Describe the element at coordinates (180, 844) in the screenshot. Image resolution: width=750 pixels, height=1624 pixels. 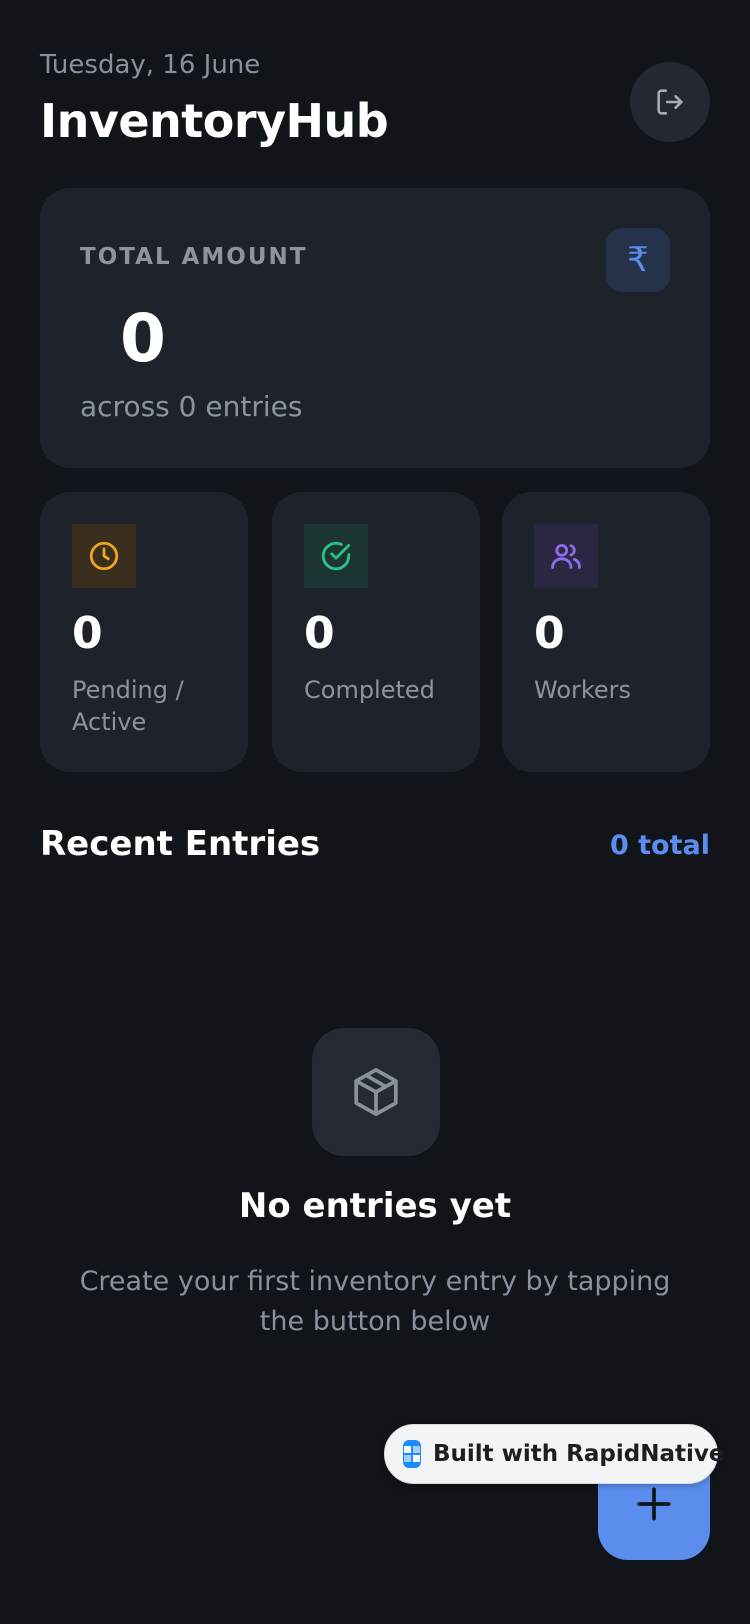
I see `recent-entries-title: Recent Entries` at that location.